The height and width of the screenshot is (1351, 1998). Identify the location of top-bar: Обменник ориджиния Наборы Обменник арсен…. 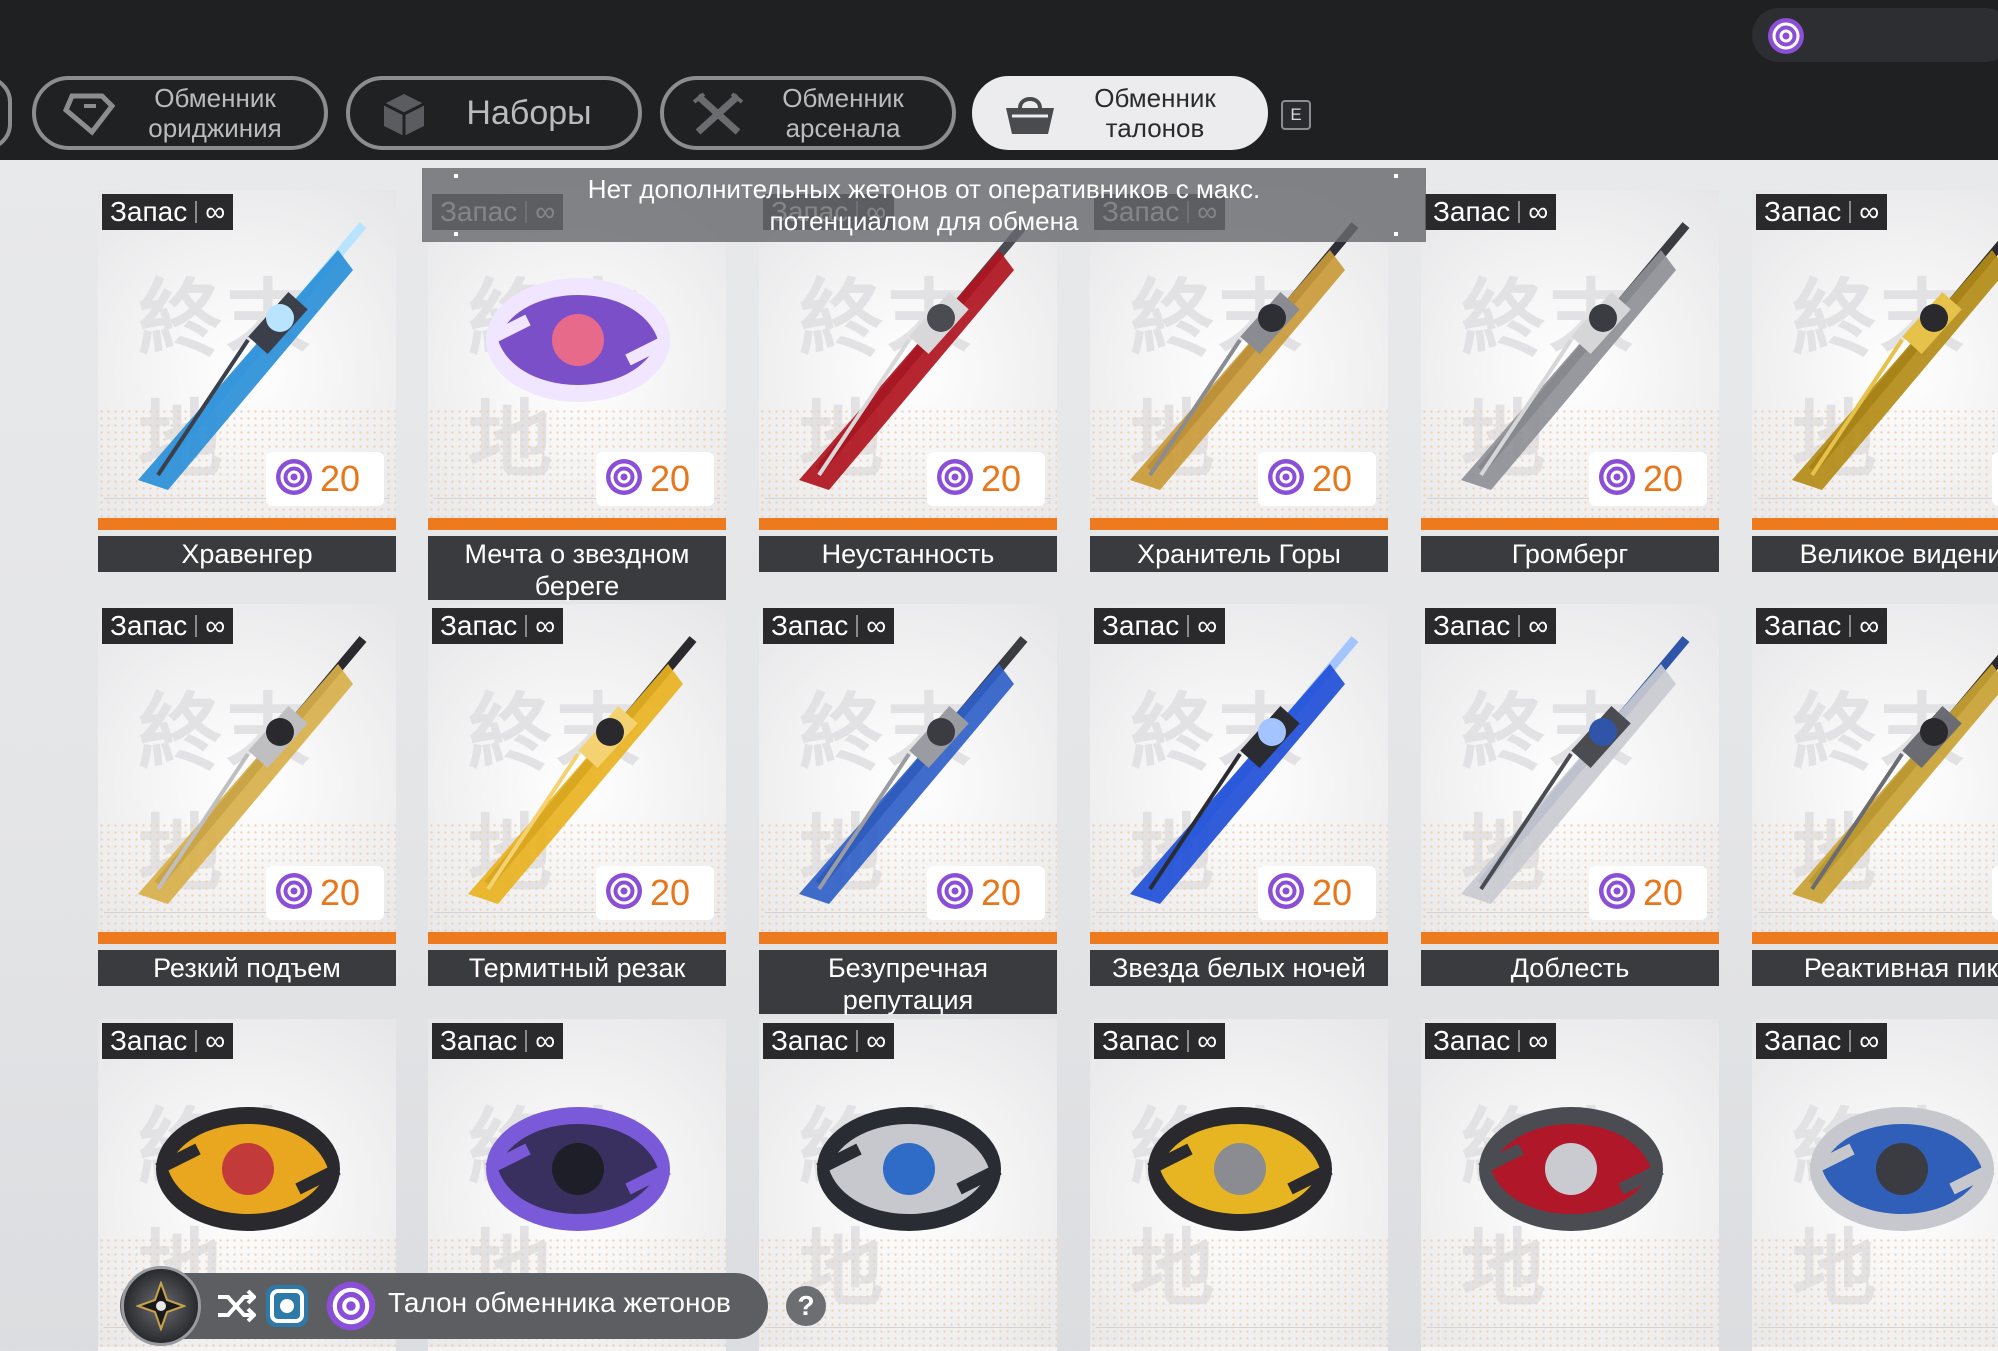
(999, 80).